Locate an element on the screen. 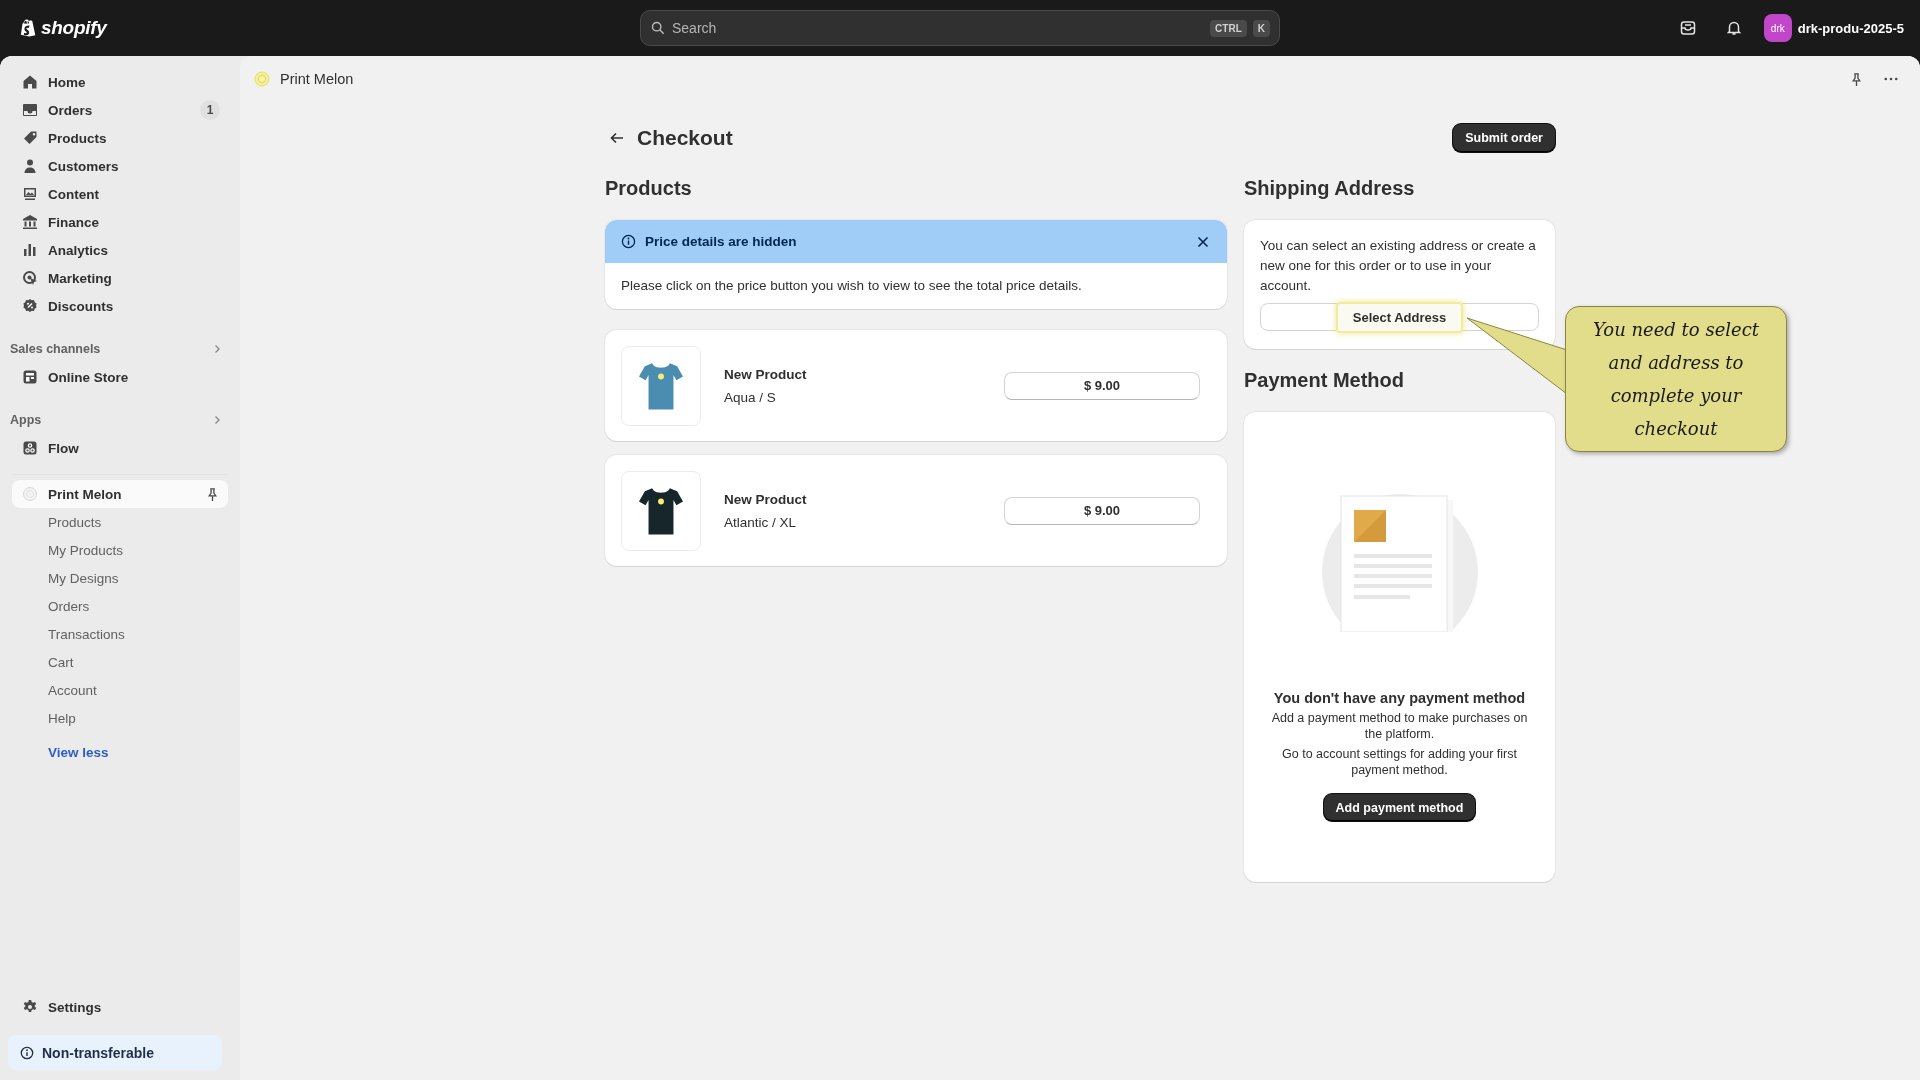  page-title: Checkout is located at coordinates (685, 138).